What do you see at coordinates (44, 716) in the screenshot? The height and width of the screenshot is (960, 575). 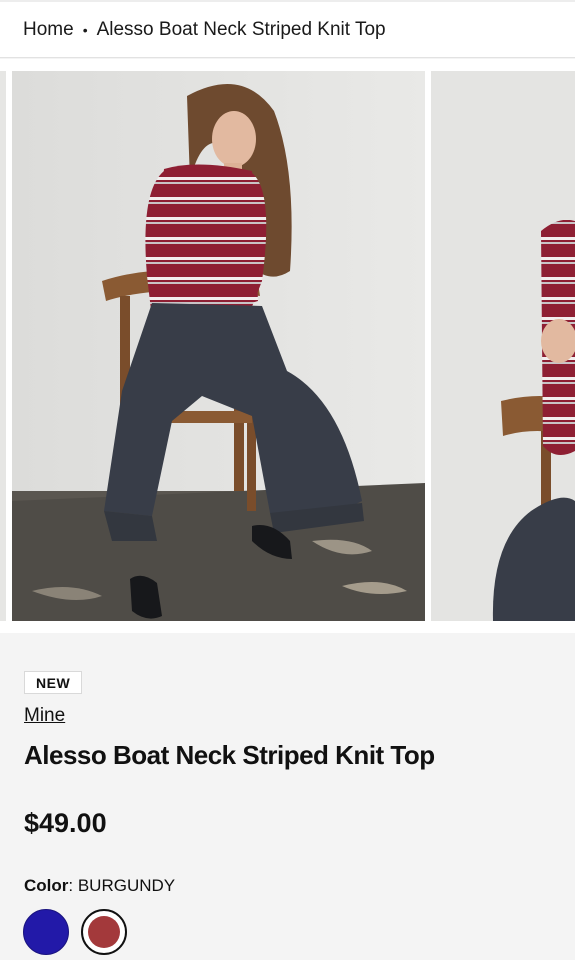 I see `brand-link: Mine` at bounding box center [44, 716].